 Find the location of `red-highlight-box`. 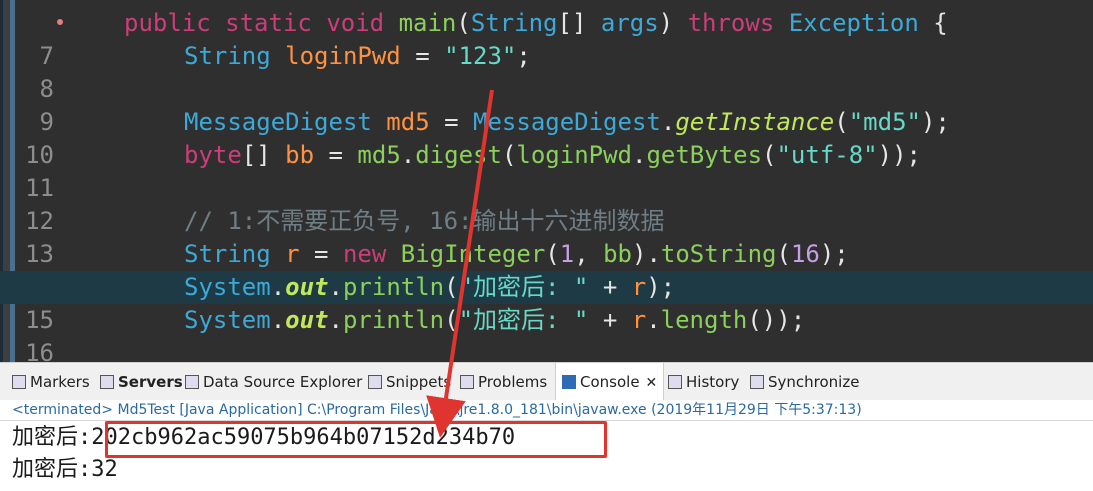

red-highlight-box is located at coordinates (356, 439).